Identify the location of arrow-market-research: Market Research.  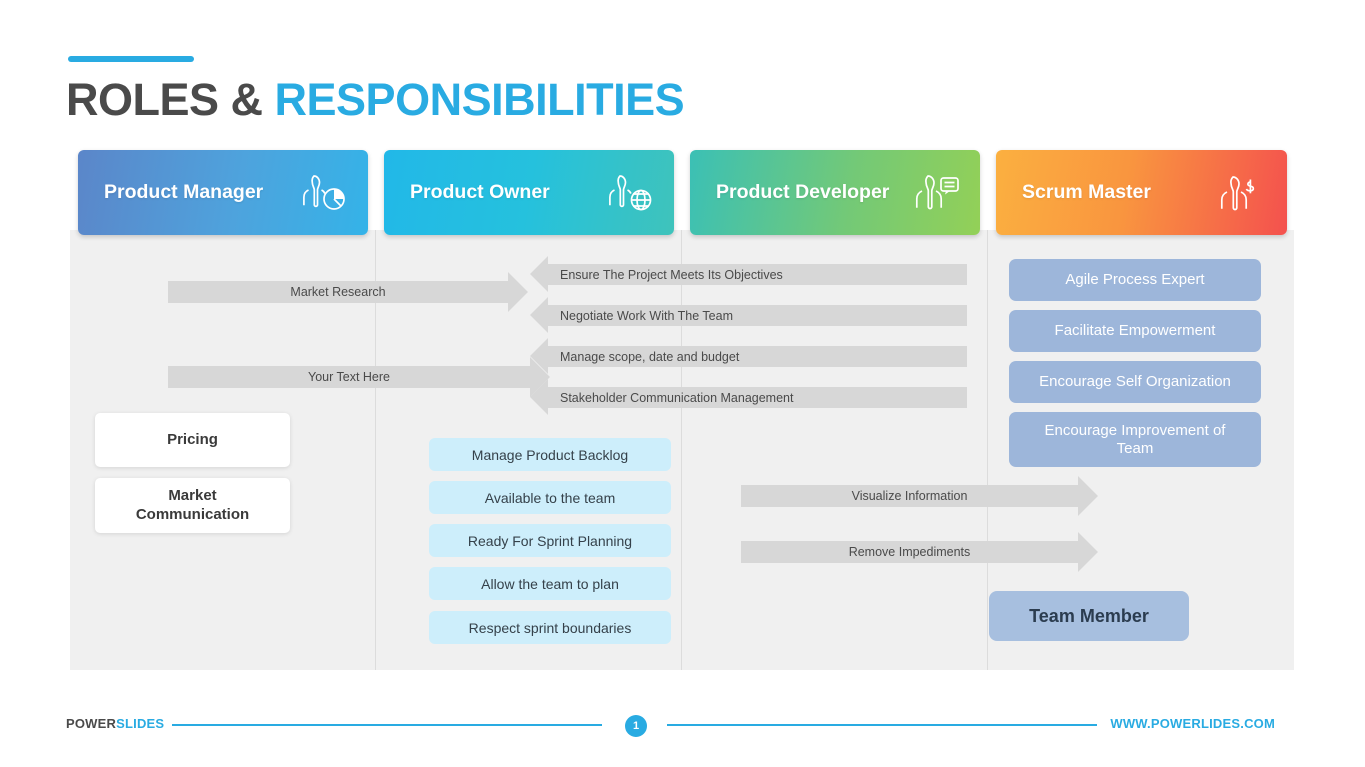
(348, 292).